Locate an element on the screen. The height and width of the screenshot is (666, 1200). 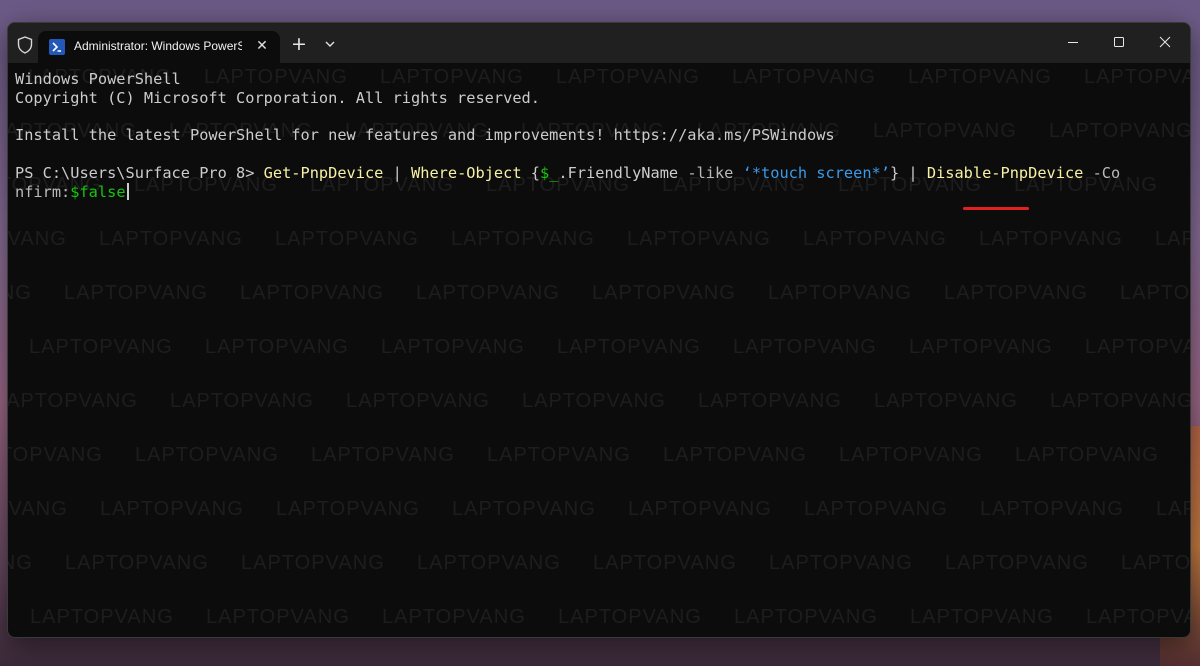
header-title-line: Windows PowerShell is located at coordinates (98, 79).